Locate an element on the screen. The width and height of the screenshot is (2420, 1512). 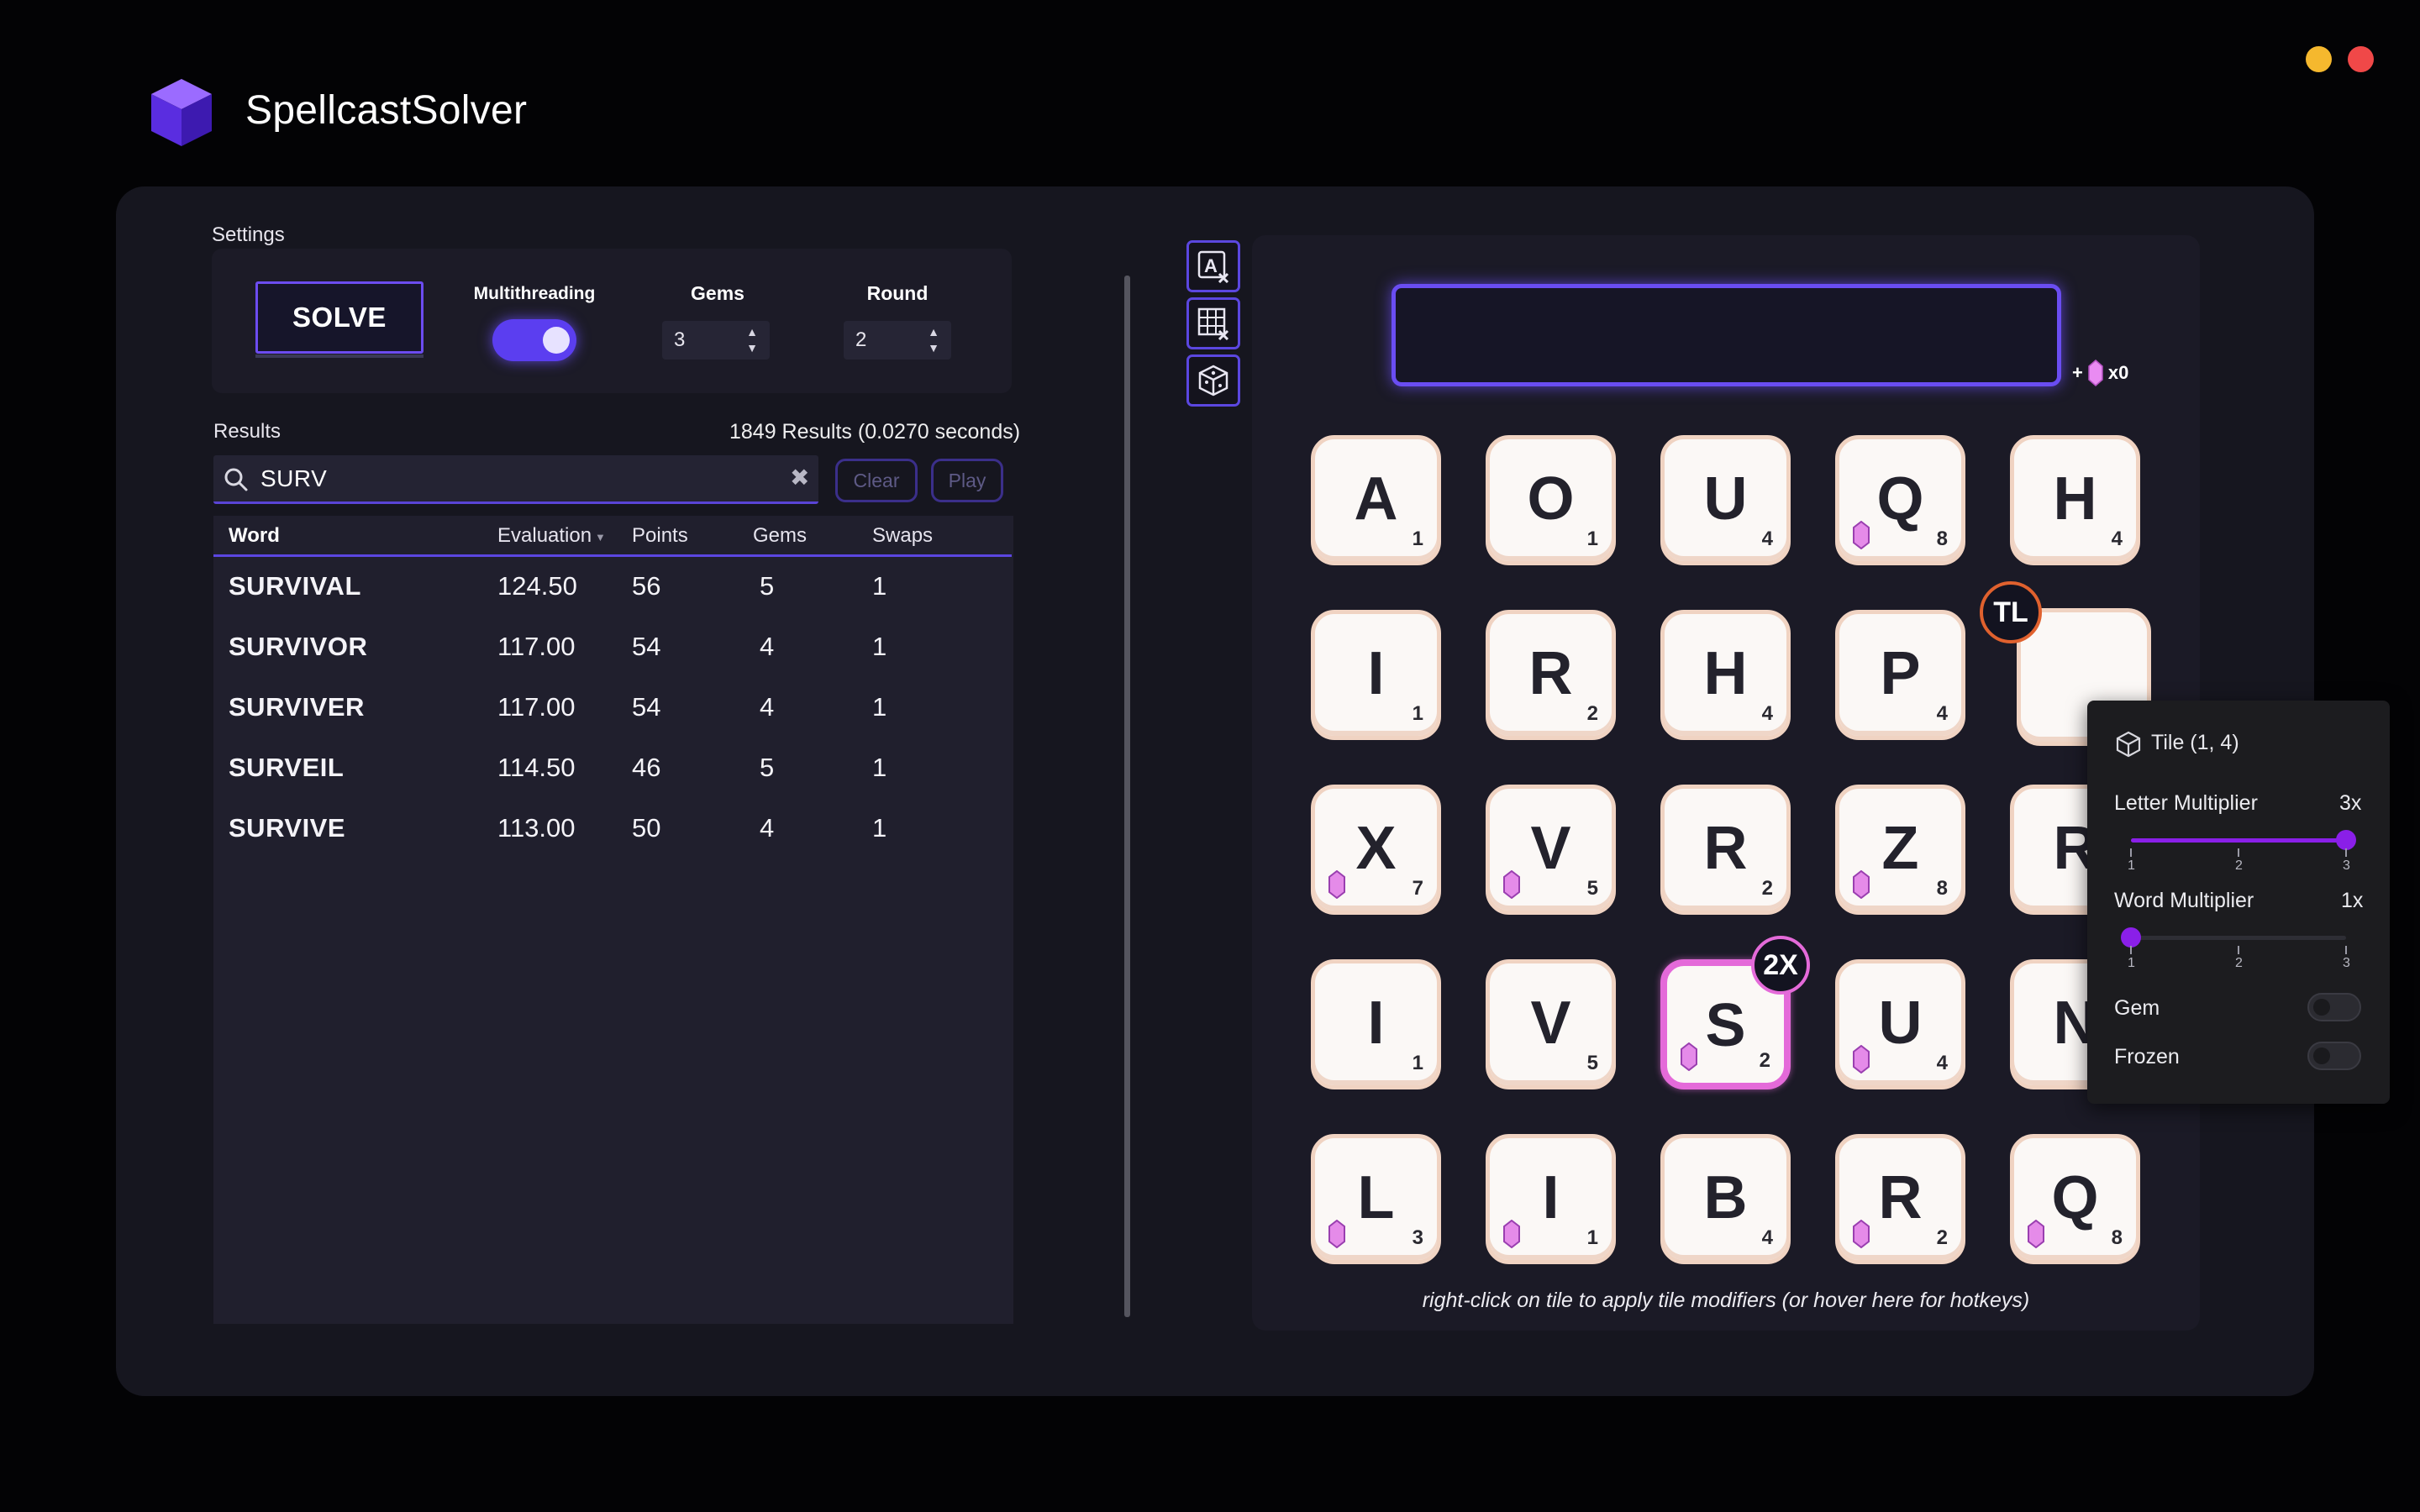
gems-label: Gems is located at coordinates (718, 293).